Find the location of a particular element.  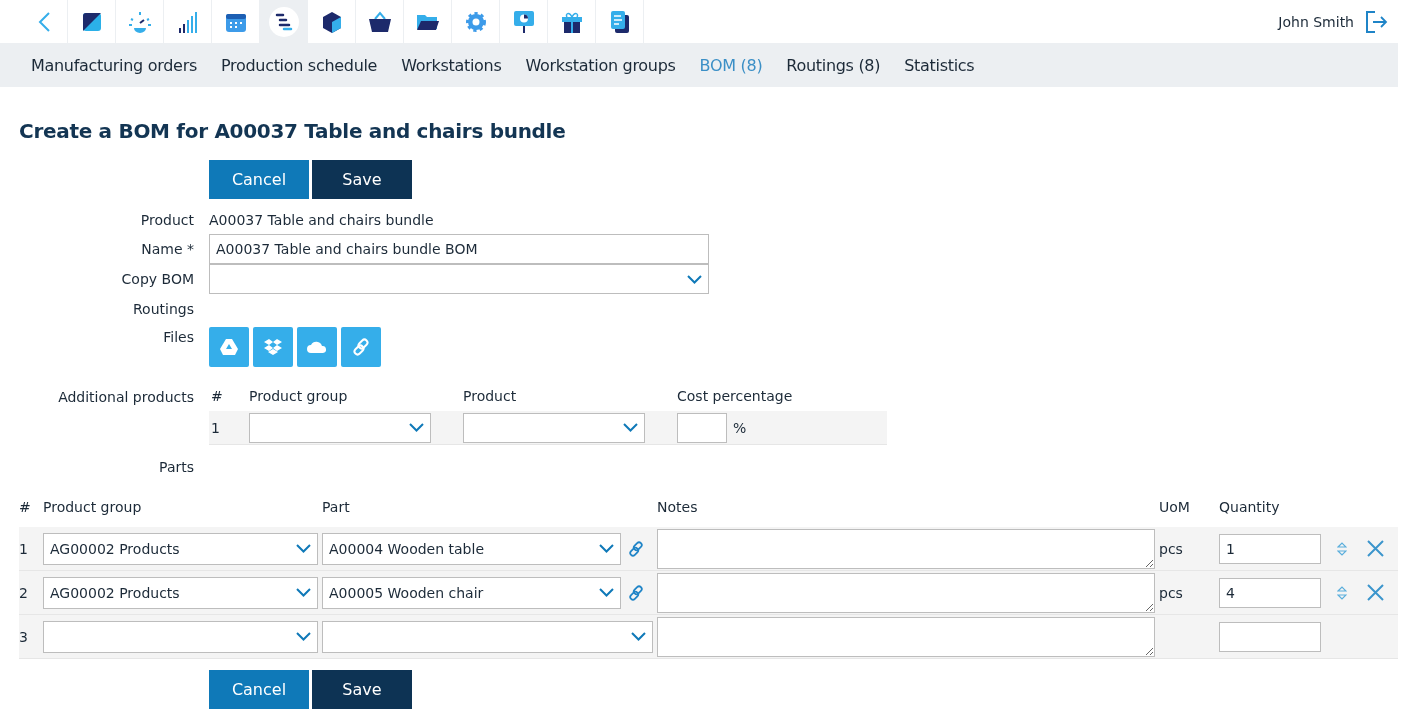

gantt-icon is located at coordinates (283, 21).